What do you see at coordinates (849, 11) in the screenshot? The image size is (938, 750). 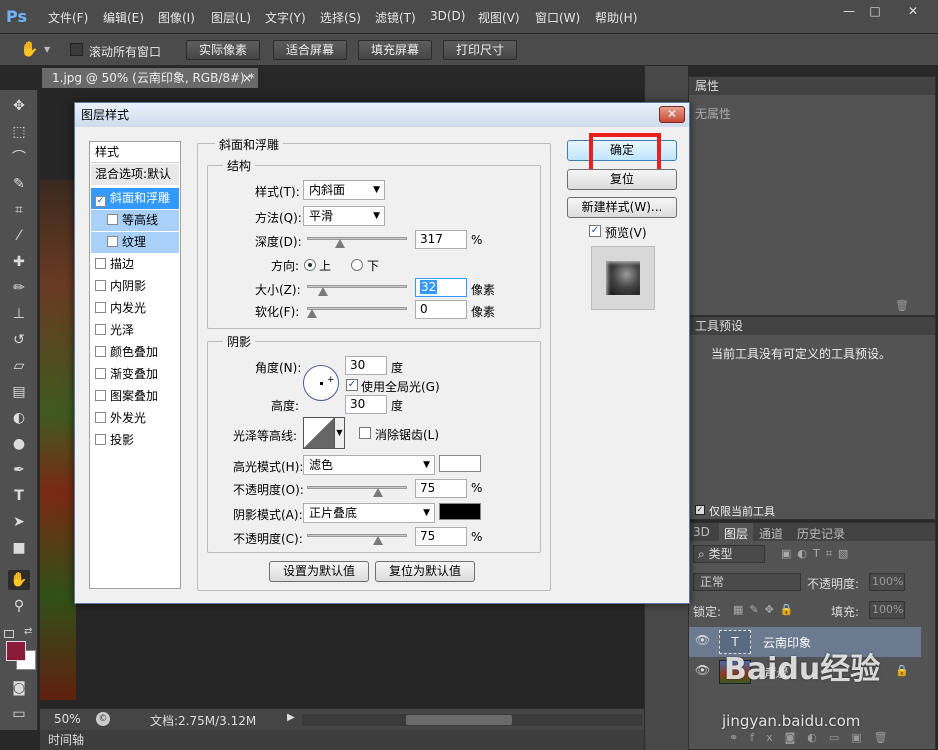 I see `minimize-icon: —` at bounding box center [849, 11].